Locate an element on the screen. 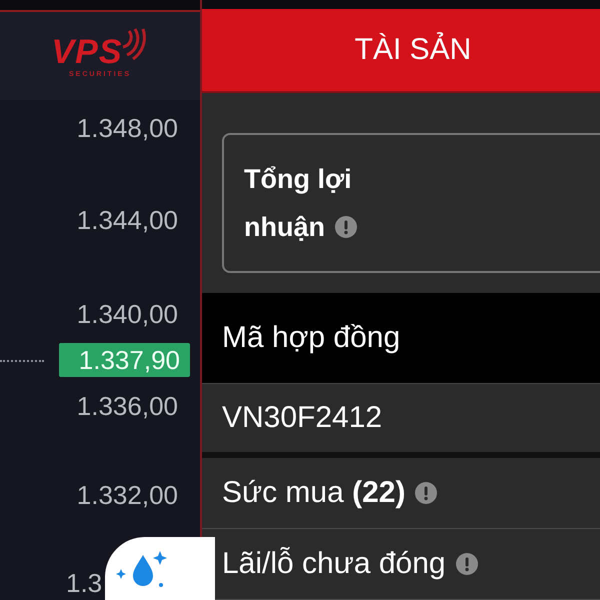 The width and height of the screenshot is (600, 600). price-label: 1.348,00 is located at coordinates (127, 128).